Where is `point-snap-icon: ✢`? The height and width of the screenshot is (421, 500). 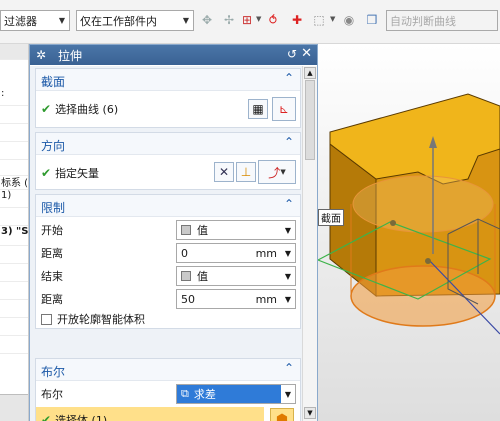 point-snap-icon: ✢ is located at coordinates (229, 20).